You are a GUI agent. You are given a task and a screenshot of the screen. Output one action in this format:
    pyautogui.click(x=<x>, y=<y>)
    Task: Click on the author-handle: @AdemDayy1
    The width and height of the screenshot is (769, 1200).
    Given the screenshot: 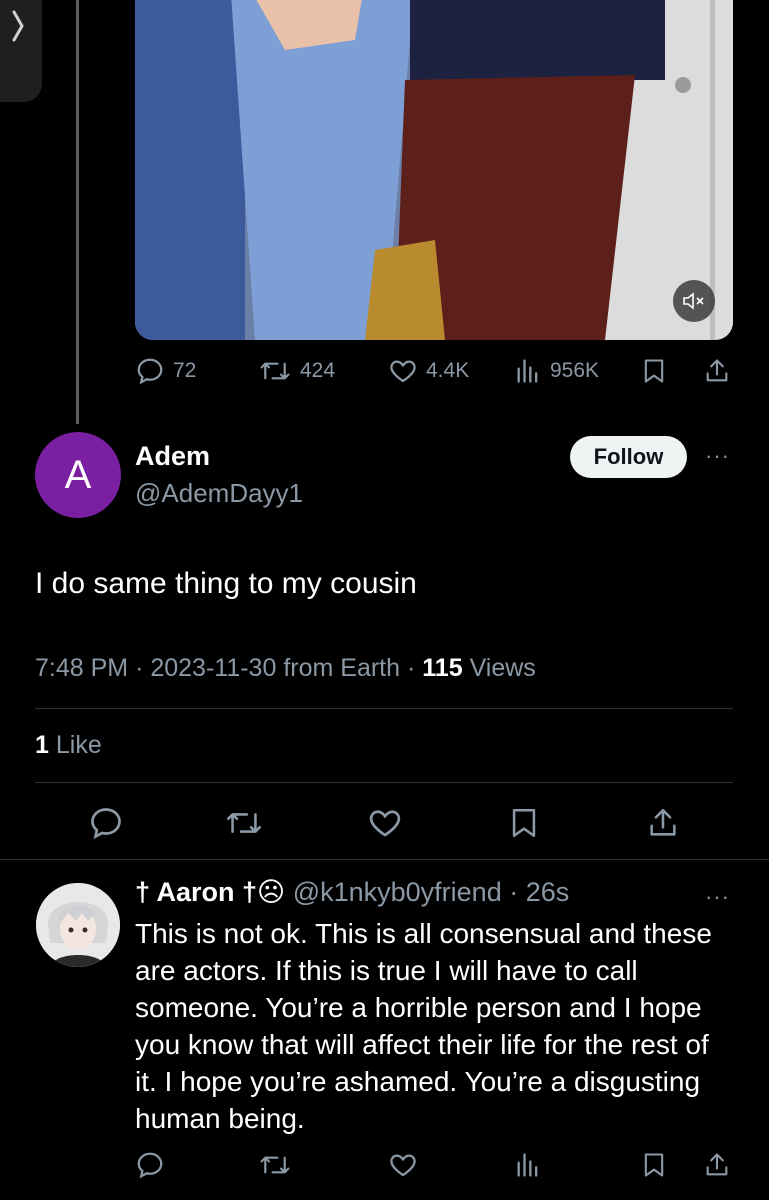 What is the action you would take?
    pyautogui.click(x=219, y=493)
    